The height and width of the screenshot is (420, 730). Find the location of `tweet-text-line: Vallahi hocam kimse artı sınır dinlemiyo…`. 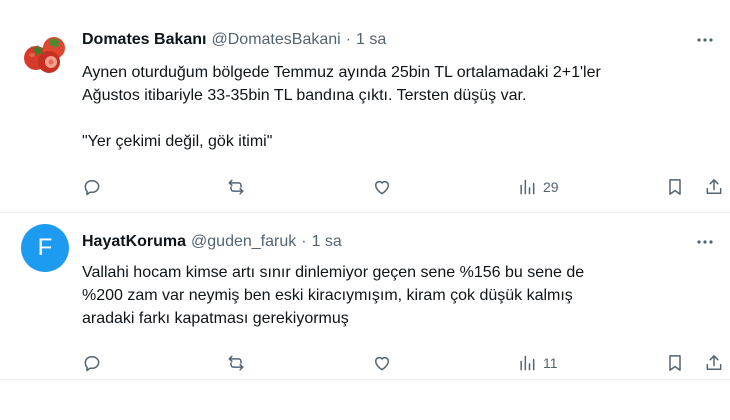

tweet-text-line: Vallahi hocam kimse artı sınır dinlemiyo… is located at coordinates (333, 272).